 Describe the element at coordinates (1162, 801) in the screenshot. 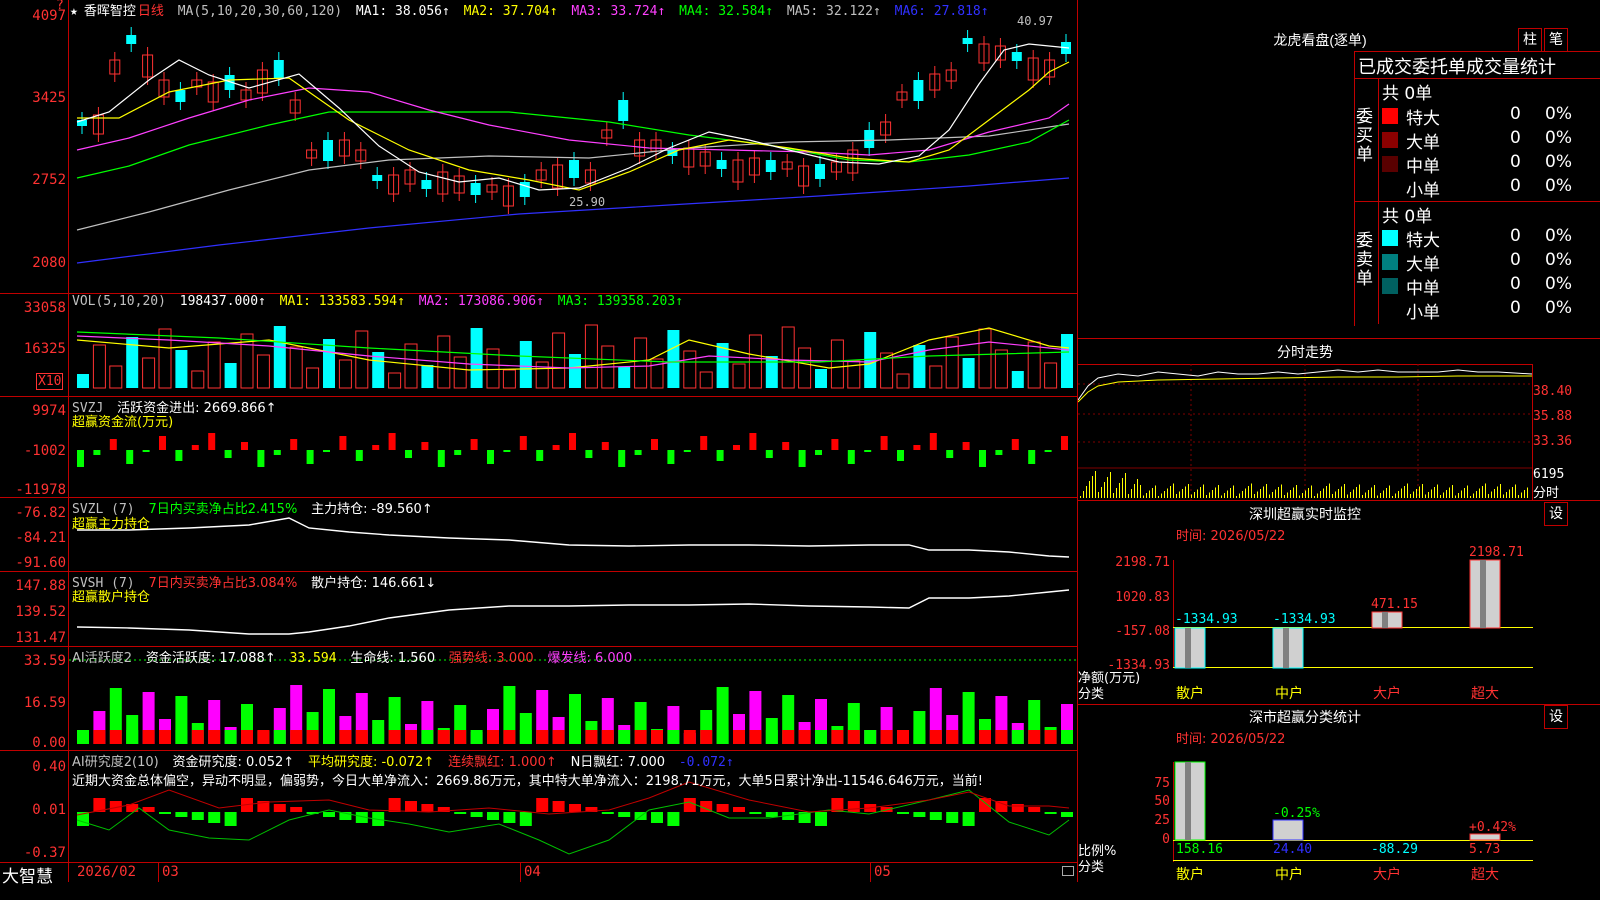

I see `cls-axis-label: 50` at that location.